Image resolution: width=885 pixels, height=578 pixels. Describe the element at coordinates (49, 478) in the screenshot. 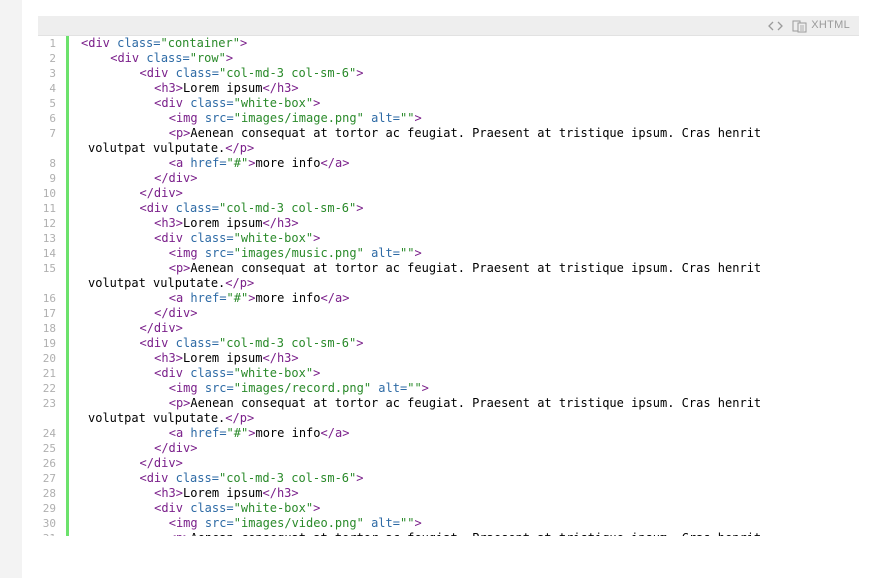

I see `line-number: 27` at that location.